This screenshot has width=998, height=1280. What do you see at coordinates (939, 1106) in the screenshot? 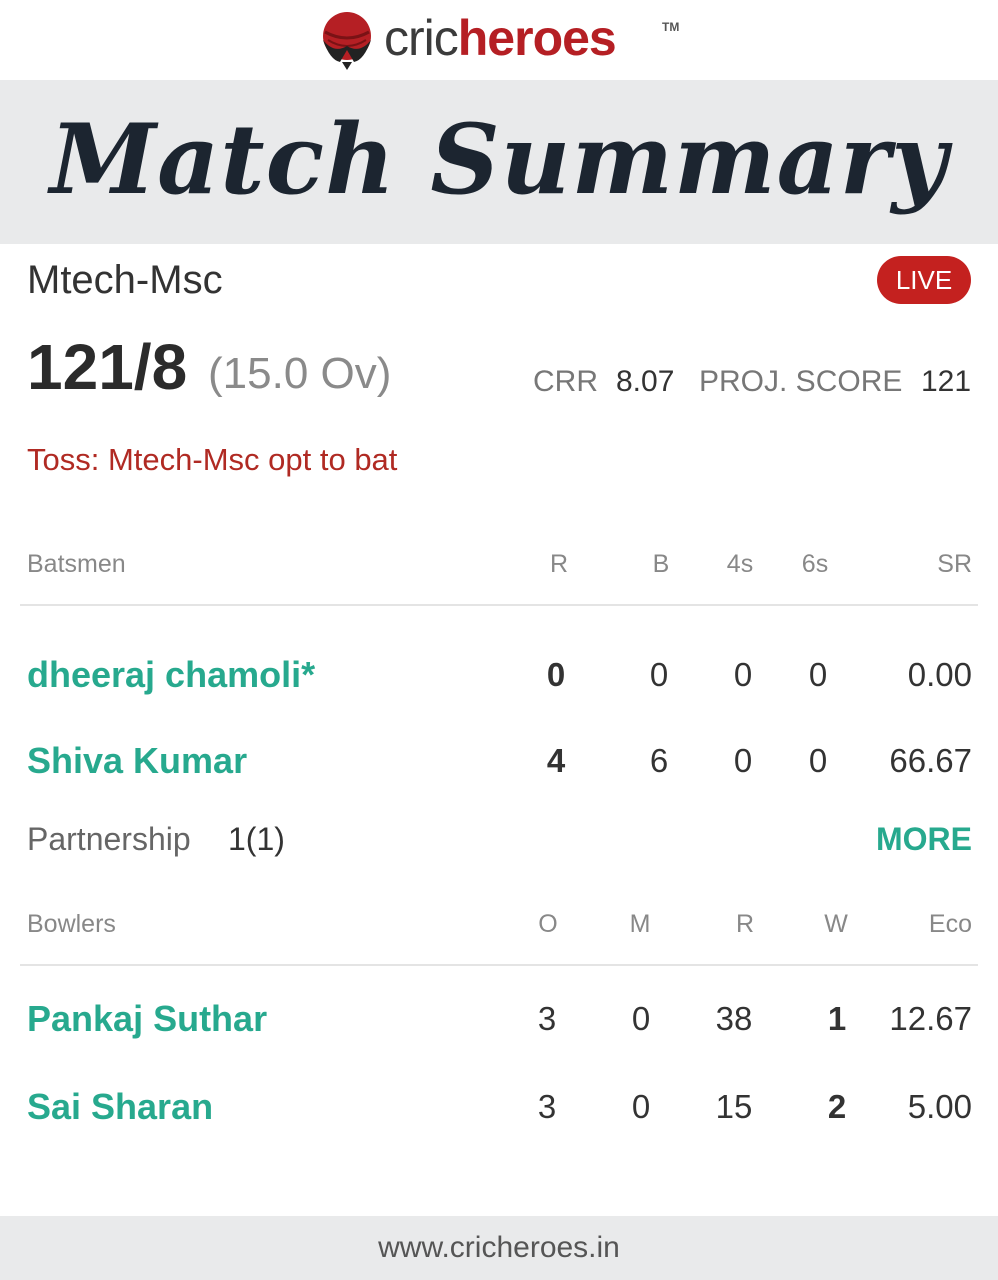
I see `bowler-economy: 5.00` at bounding box center [939, 1106].